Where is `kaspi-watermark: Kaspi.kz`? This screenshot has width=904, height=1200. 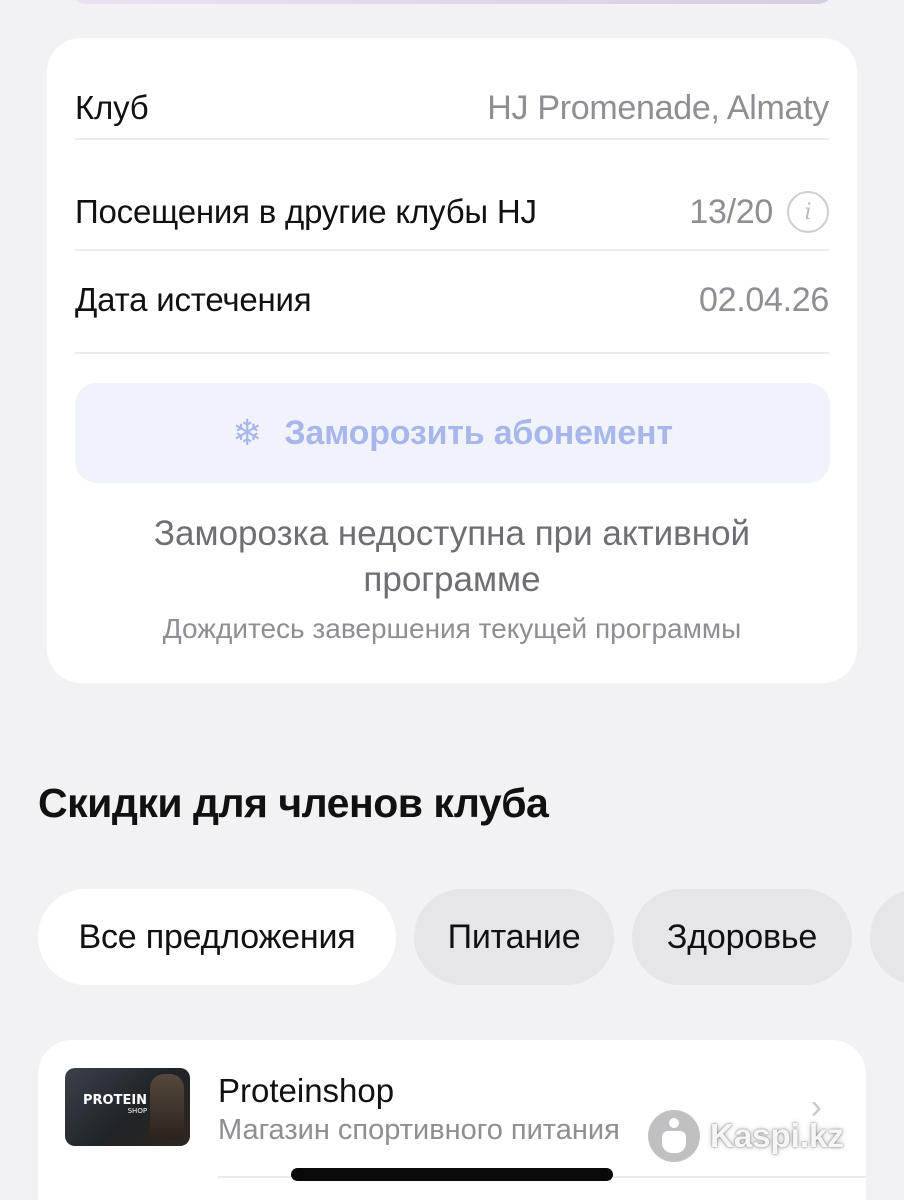 kaspi-watermark: Kaspi.kz is located at coordinates (746, 1136).